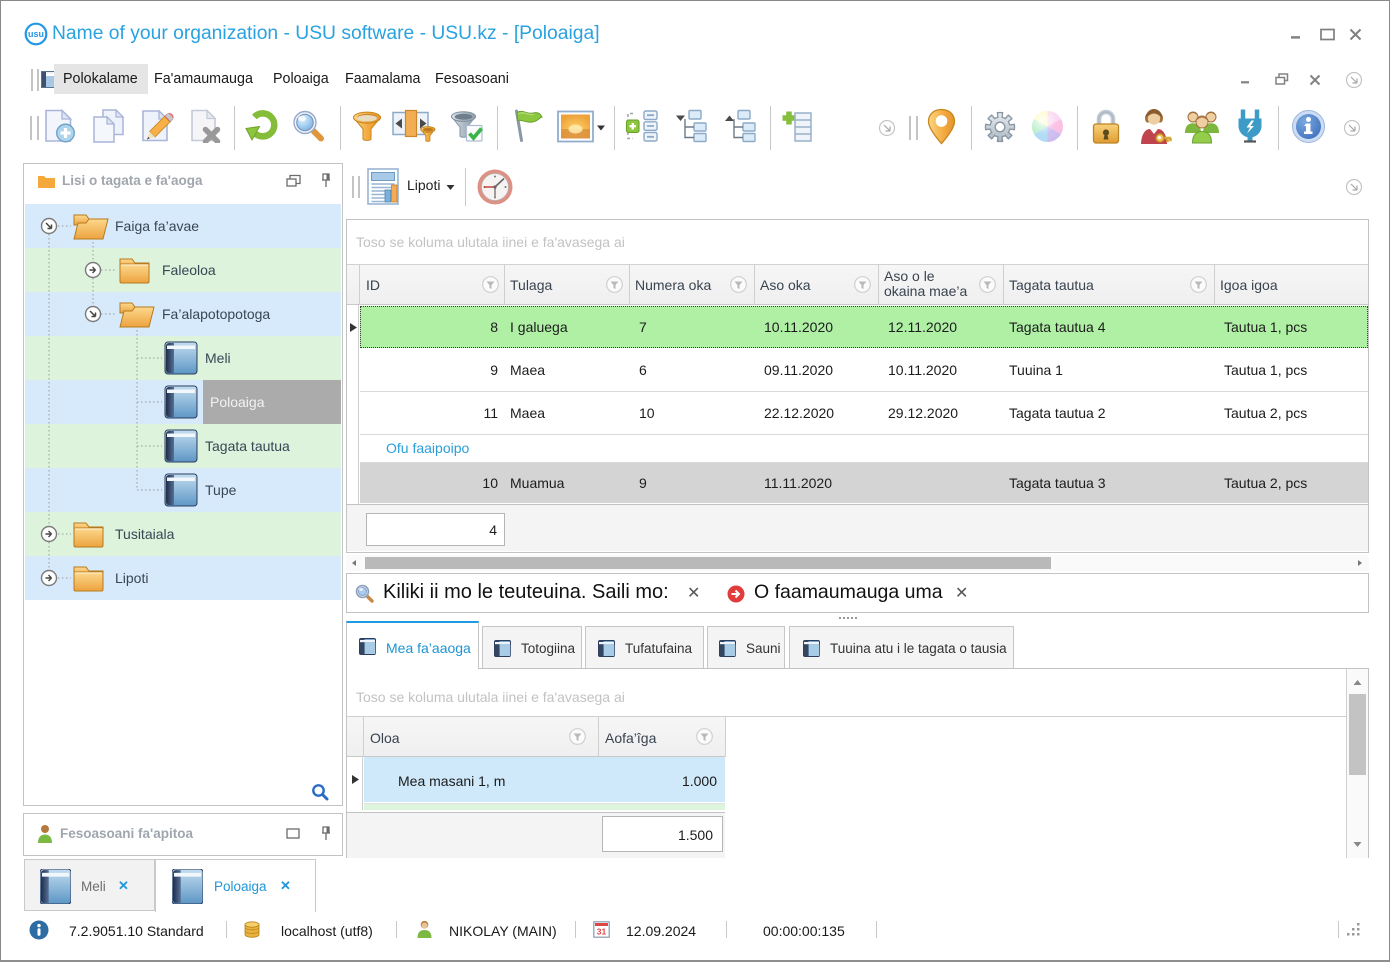 This screenshot has height=962, width=1390. Describe the element at coordinates (247, 446) in the screenshot. I see `svg-text: Tagata tautua` at that location.